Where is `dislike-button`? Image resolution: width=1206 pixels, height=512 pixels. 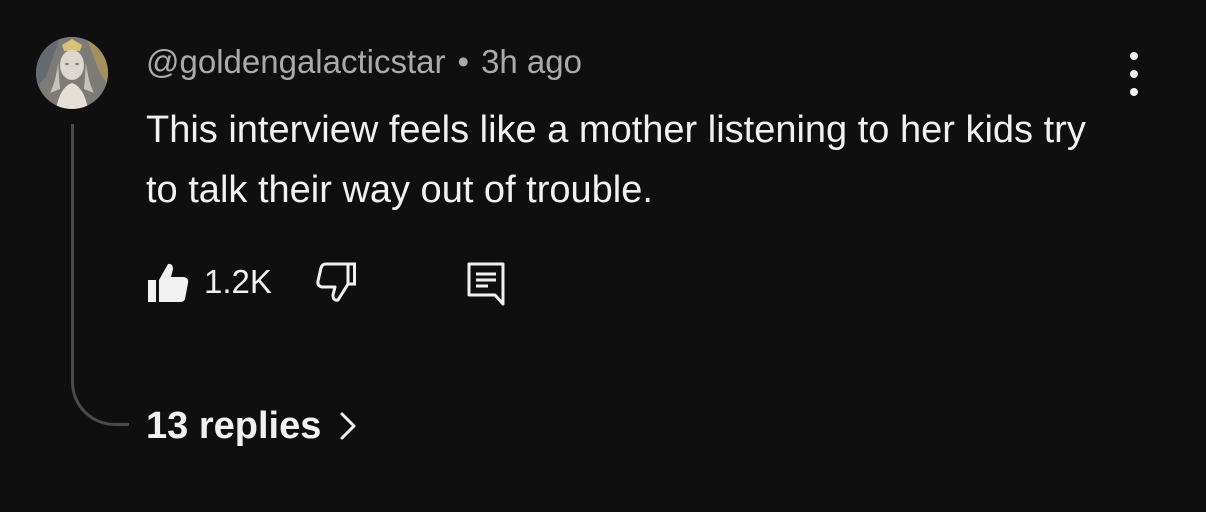
dislike-button is located at coordinates (336, 282).